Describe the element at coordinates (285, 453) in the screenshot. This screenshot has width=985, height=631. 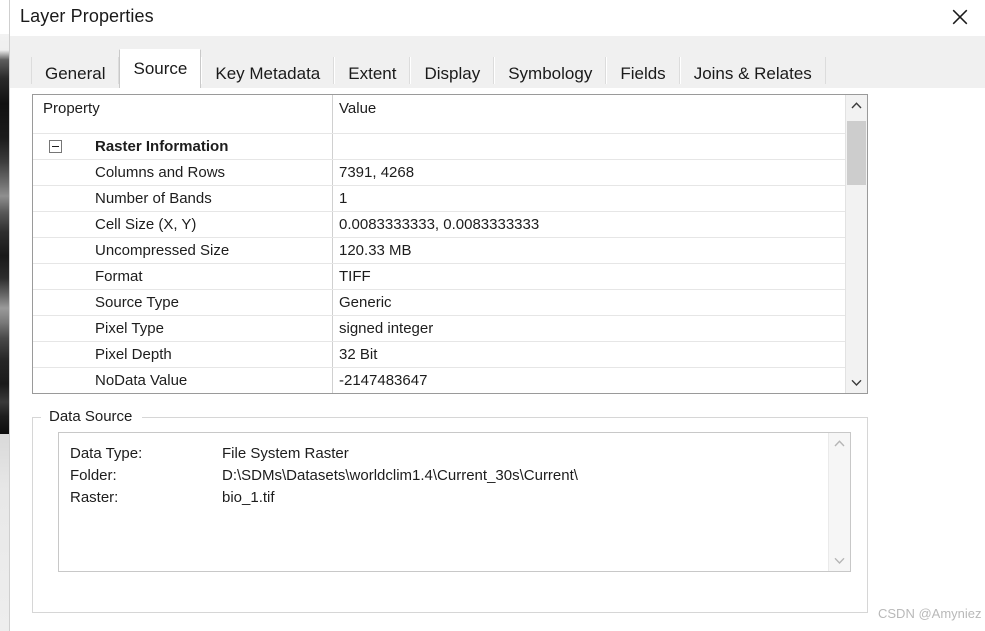
I see `data-type-value: File System Raster` at that location.